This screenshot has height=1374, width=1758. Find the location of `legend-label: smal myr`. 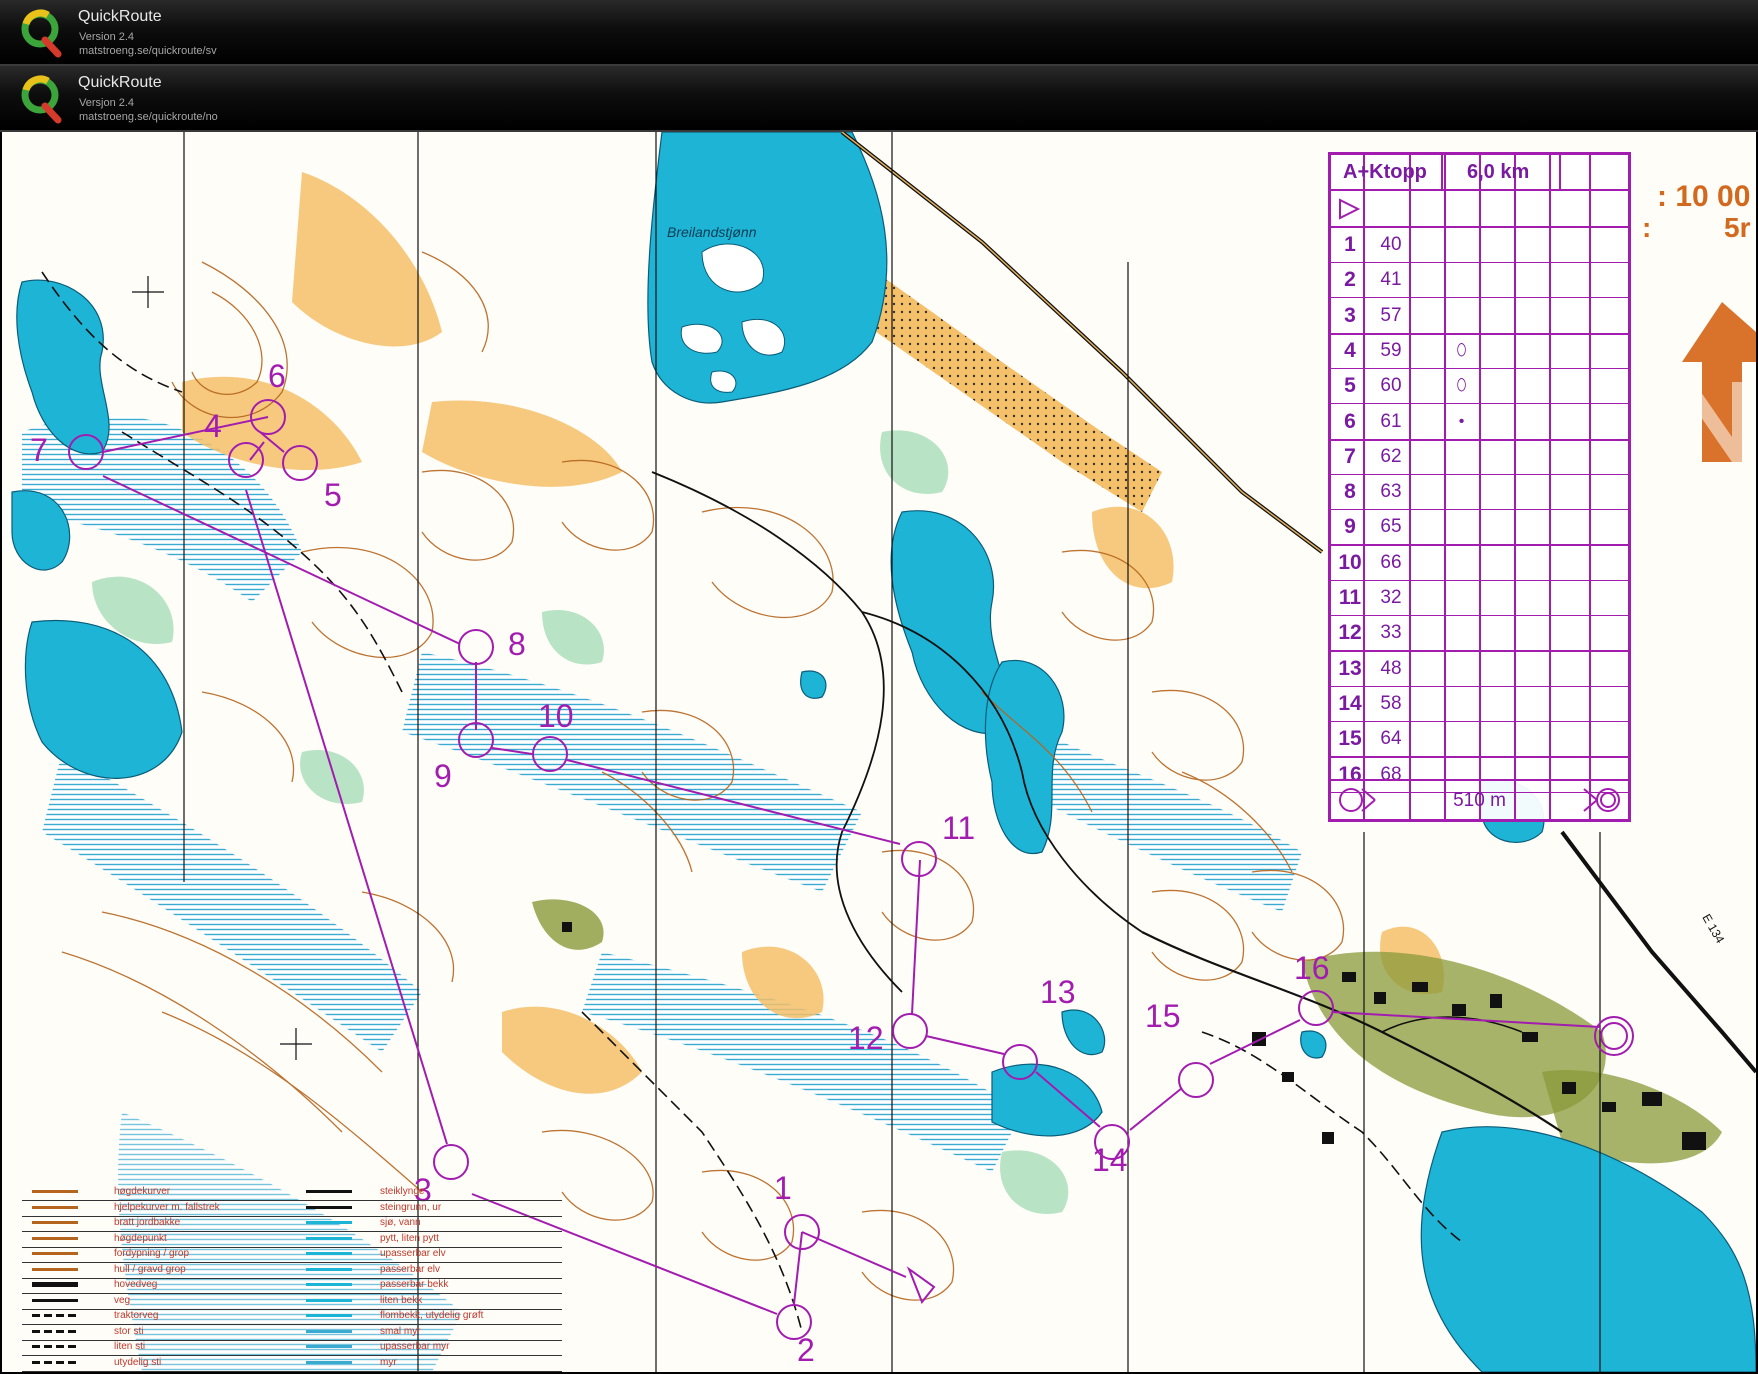

legend-label: smal myr is located at coordinates (400, 1331).